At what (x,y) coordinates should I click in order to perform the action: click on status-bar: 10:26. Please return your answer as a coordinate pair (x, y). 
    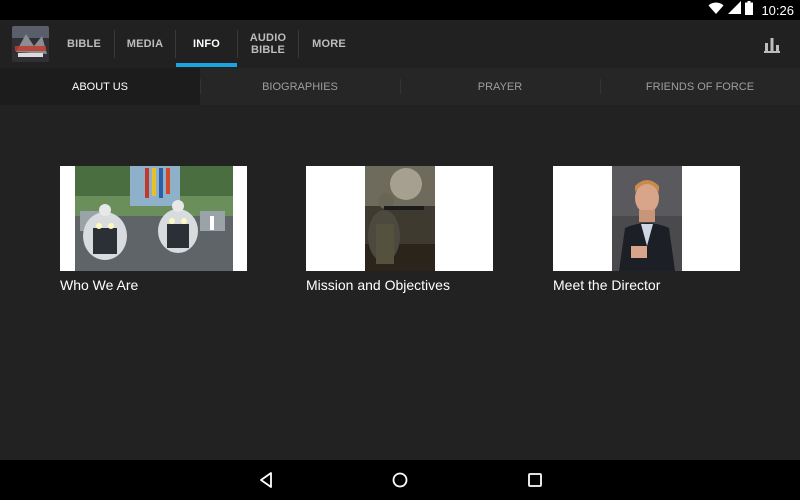
    Looking at the image, I should click on (400, 10).